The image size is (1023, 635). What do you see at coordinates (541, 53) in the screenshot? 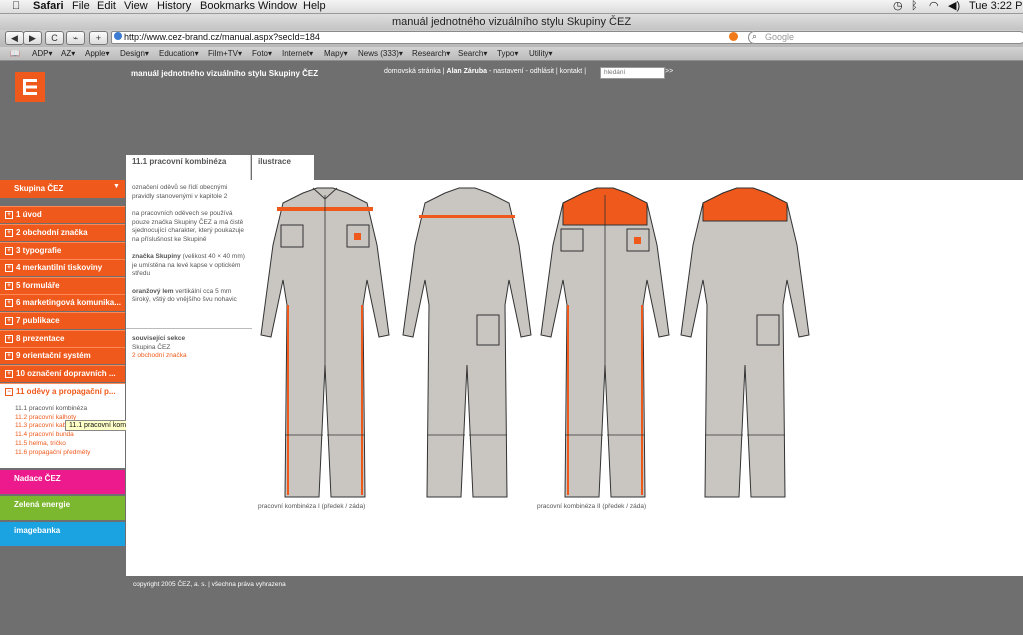
I see `bookmark-item: Utility▾` at bounding box center [541, 53].